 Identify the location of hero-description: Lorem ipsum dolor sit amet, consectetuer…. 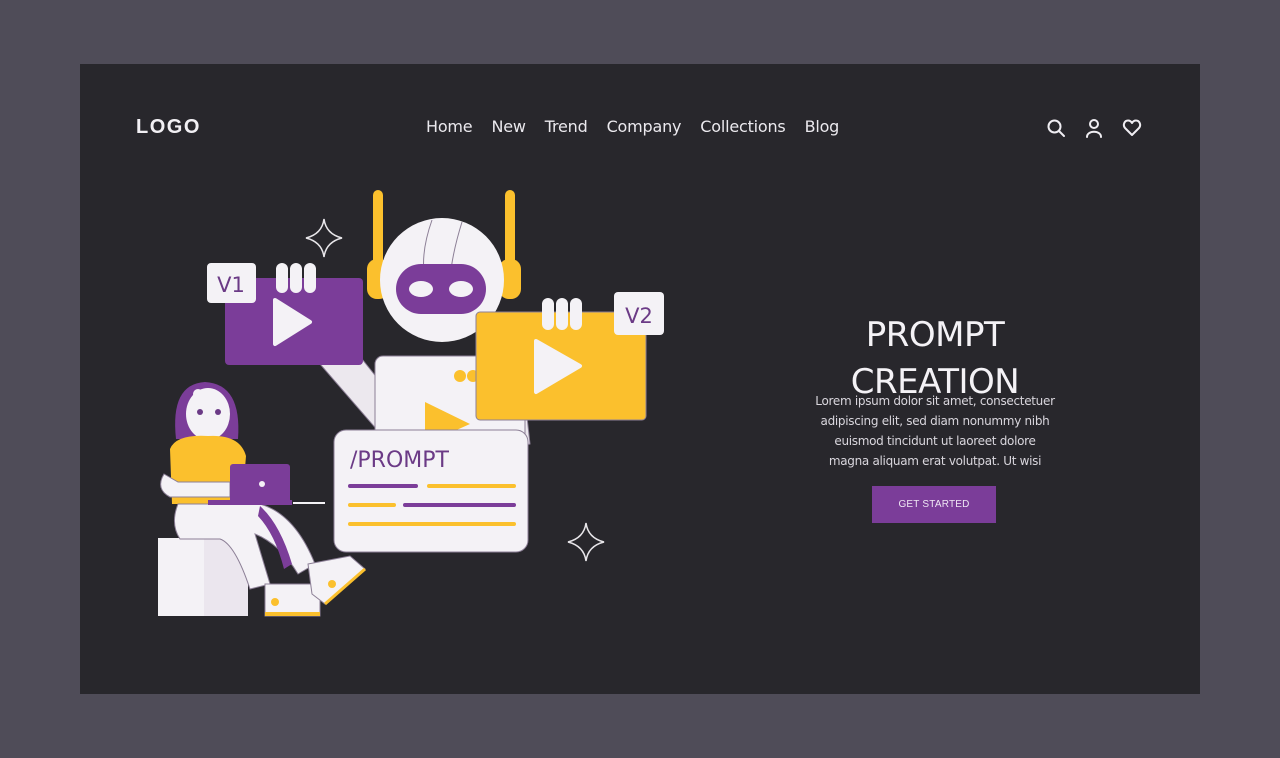
(935, 431).